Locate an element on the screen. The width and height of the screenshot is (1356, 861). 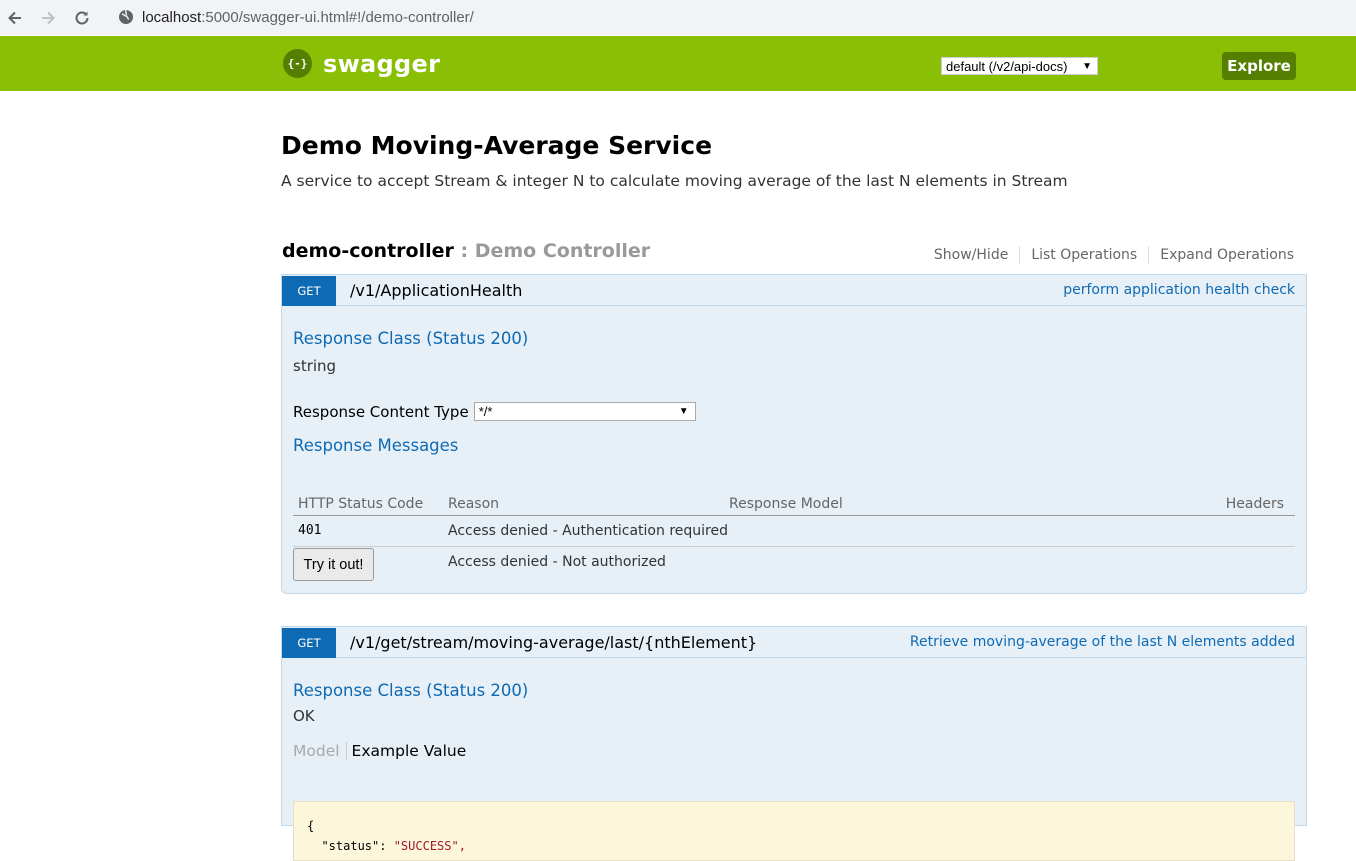
response-content-type-value: */* is located at coordinates (485, 411).